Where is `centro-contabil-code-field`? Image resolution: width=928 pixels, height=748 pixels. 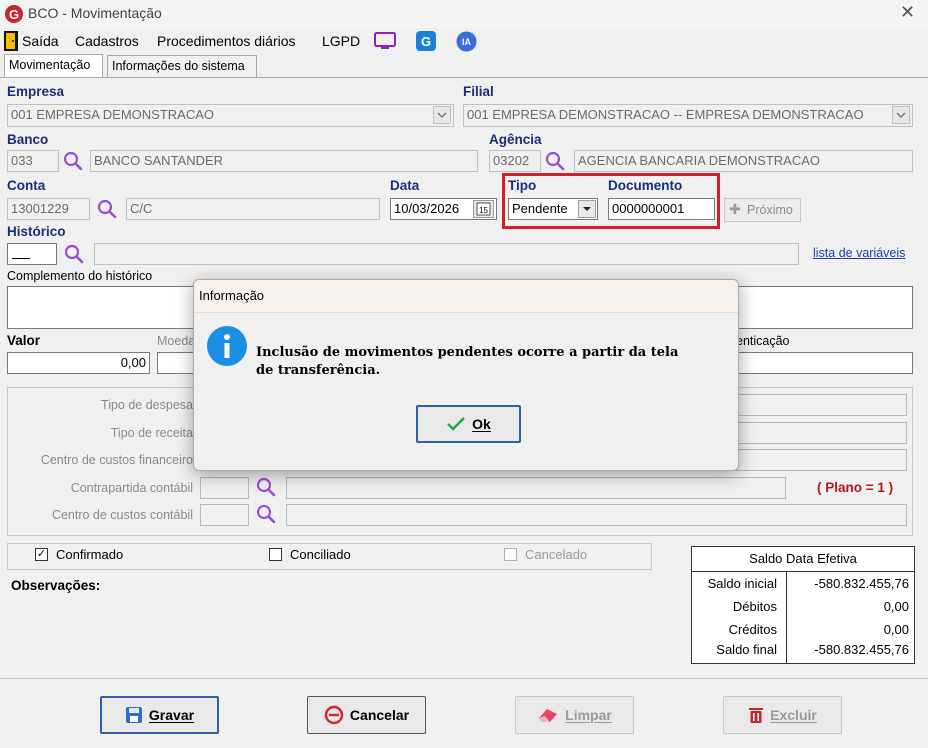 centro-contabil-code-field is located at coordinates (224, 515).